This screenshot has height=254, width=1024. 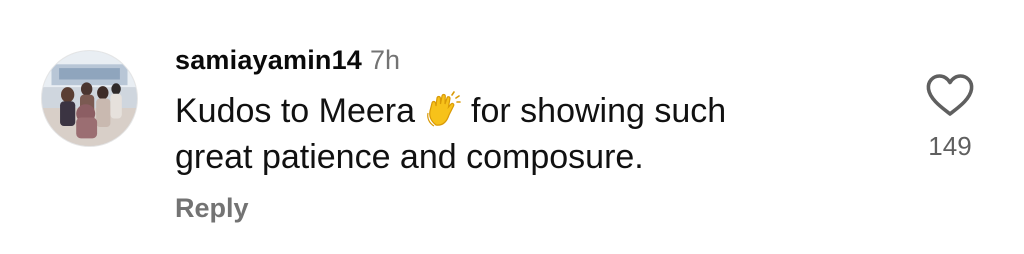 I want to click on comment-text-line-2: great patience and composure., so click(x=409, y=157).